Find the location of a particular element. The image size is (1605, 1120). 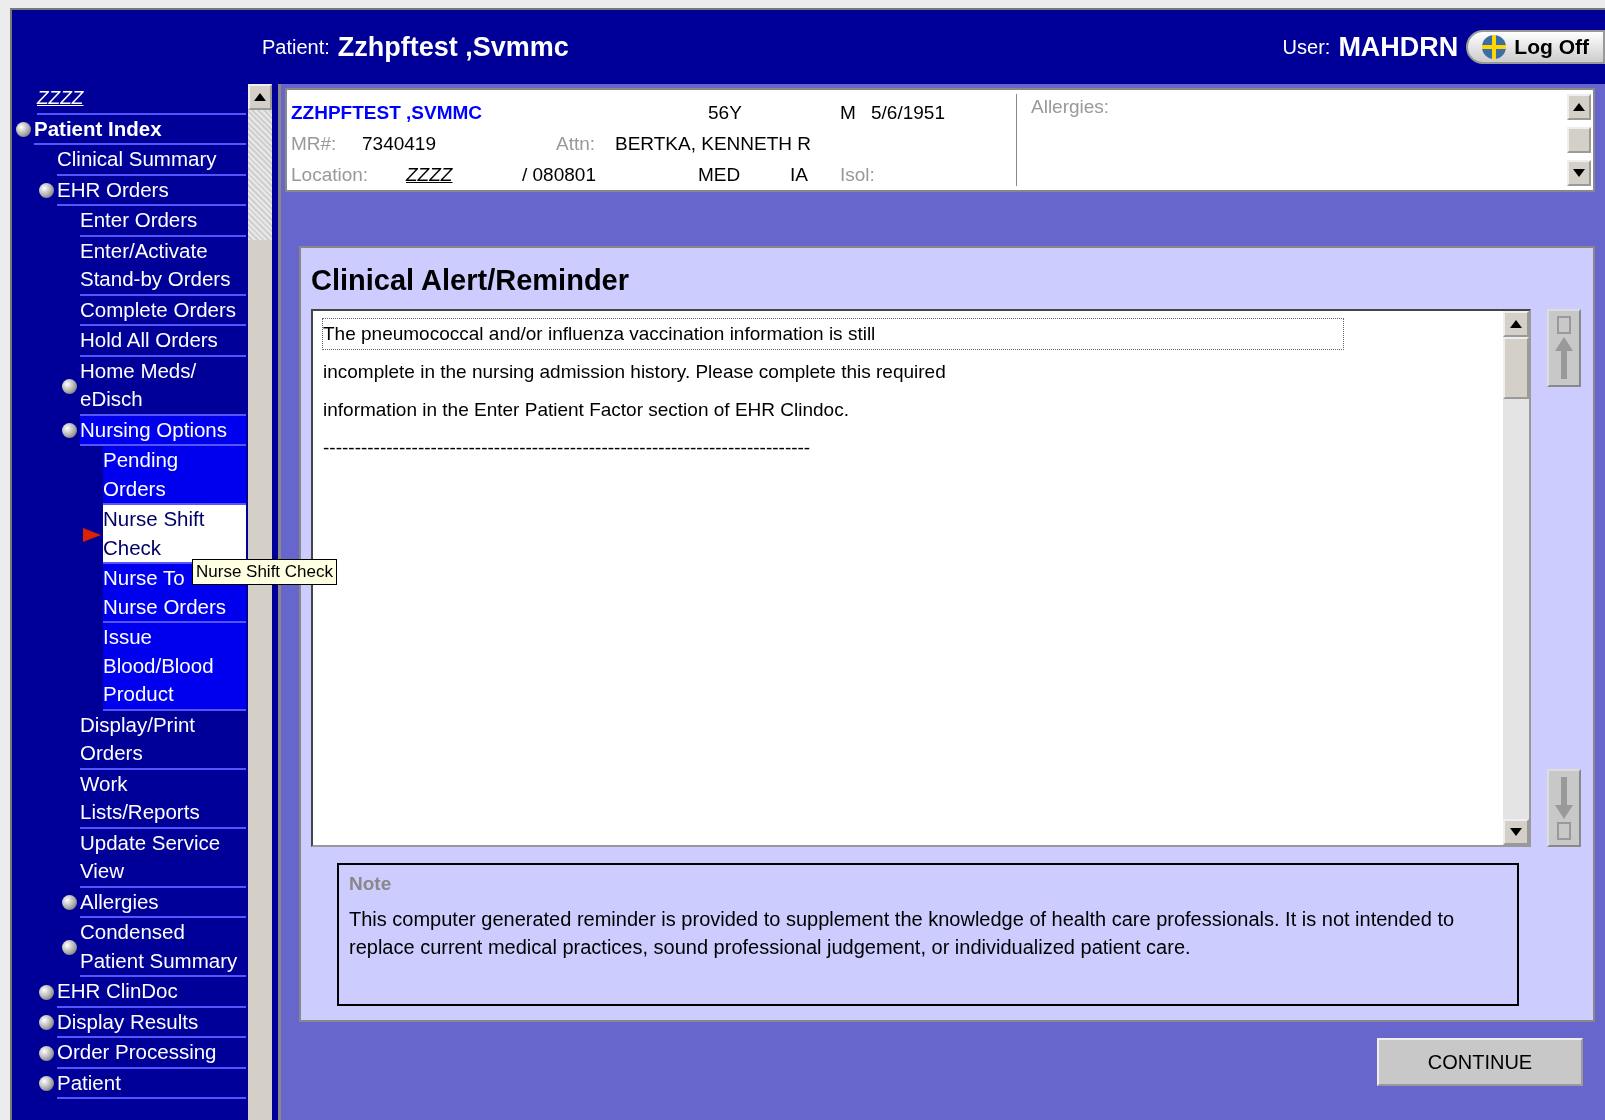

attending-name: BERTKA, KENNETH R is located at coordinates (714, 143).